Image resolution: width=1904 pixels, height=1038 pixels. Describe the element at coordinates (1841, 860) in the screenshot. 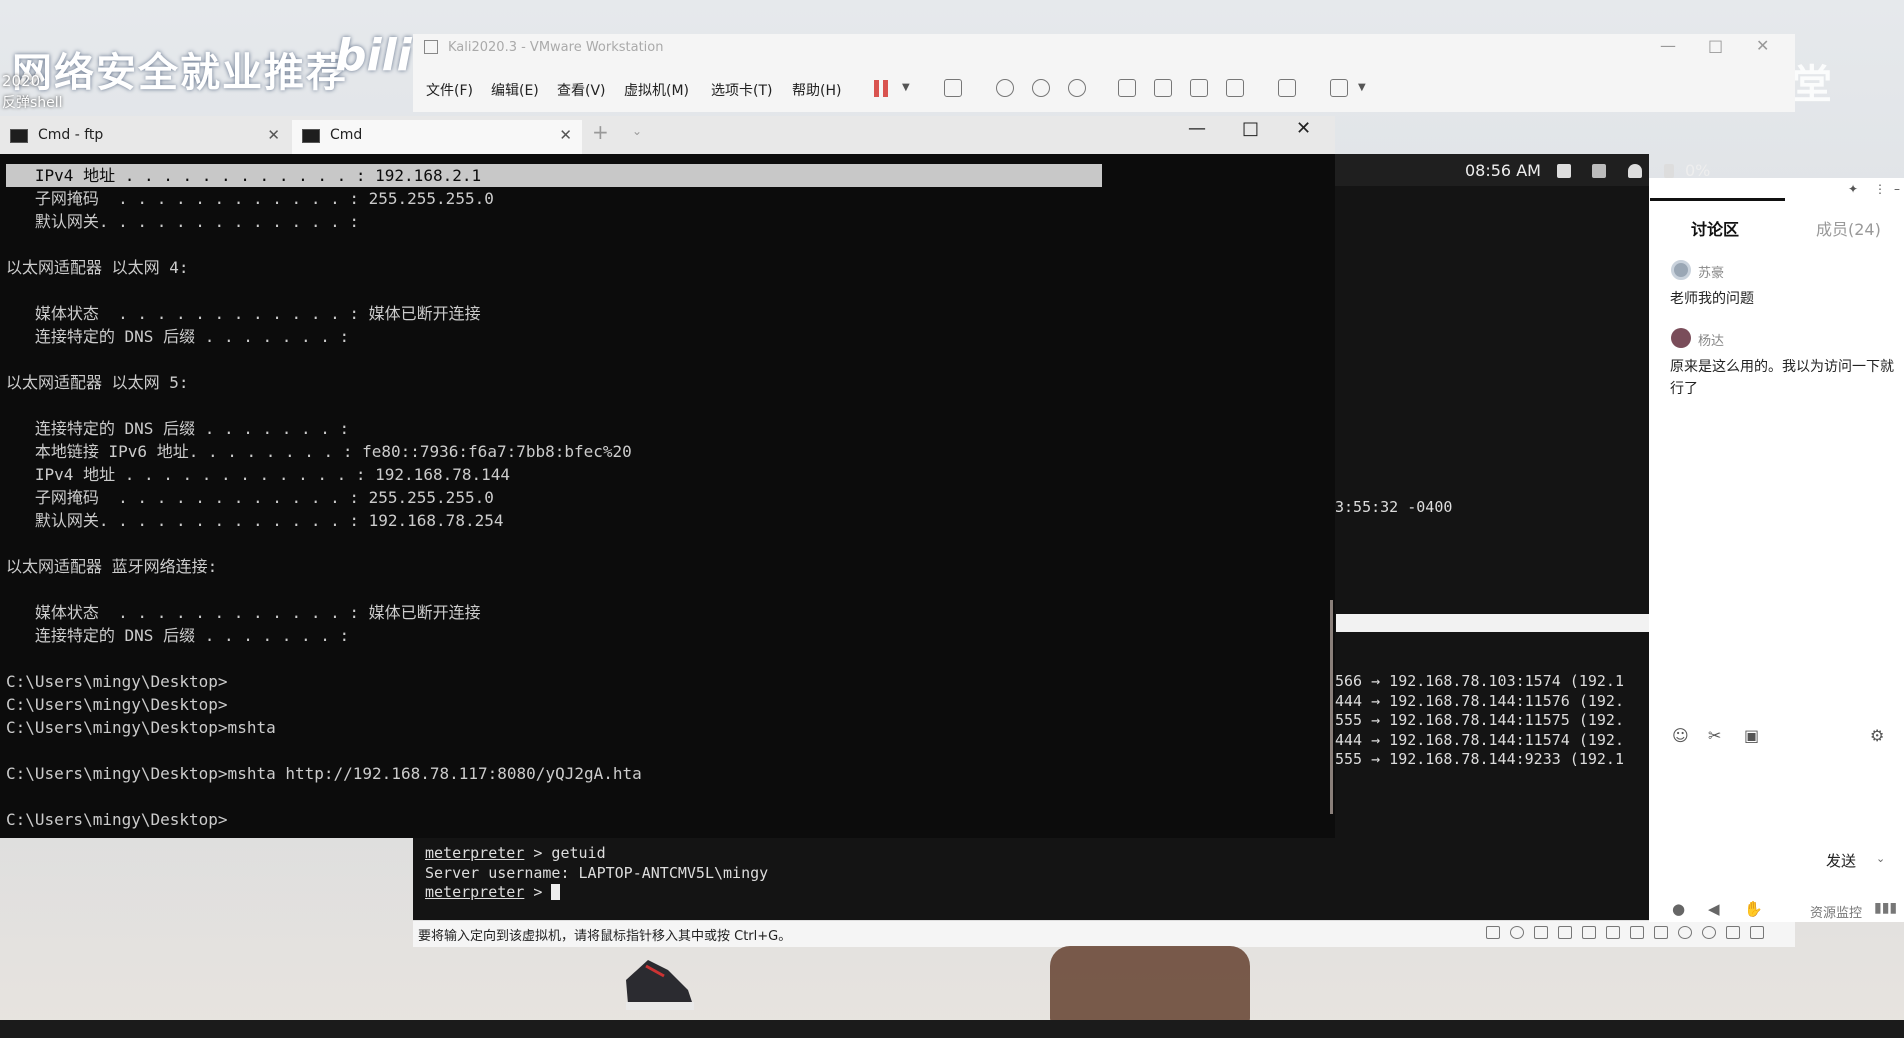

I see `send-button: 发送` at that location.